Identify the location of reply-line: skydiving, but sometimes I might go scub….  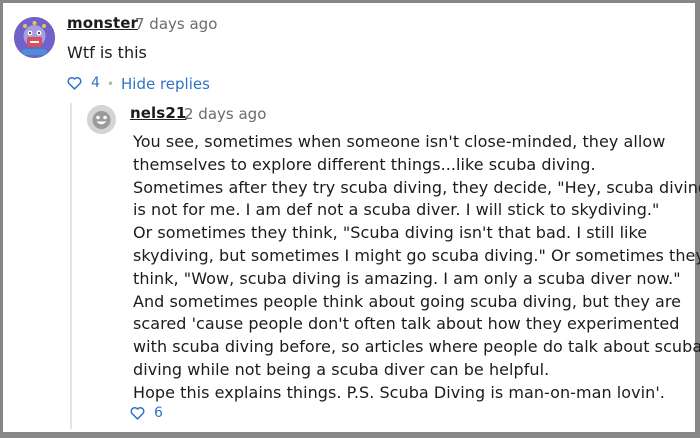
(416, 255).